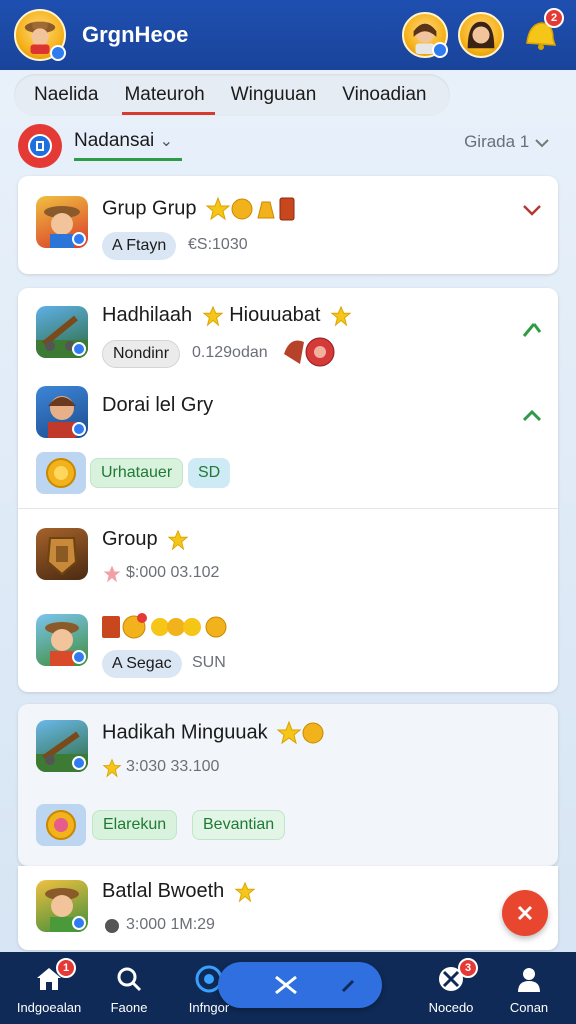  What do you see at coordinates (288, 908) in the screenshot?
I see `group-card-4: Batlal Bwoeth 3:000 1M:29` at bounding box center [288, 908].